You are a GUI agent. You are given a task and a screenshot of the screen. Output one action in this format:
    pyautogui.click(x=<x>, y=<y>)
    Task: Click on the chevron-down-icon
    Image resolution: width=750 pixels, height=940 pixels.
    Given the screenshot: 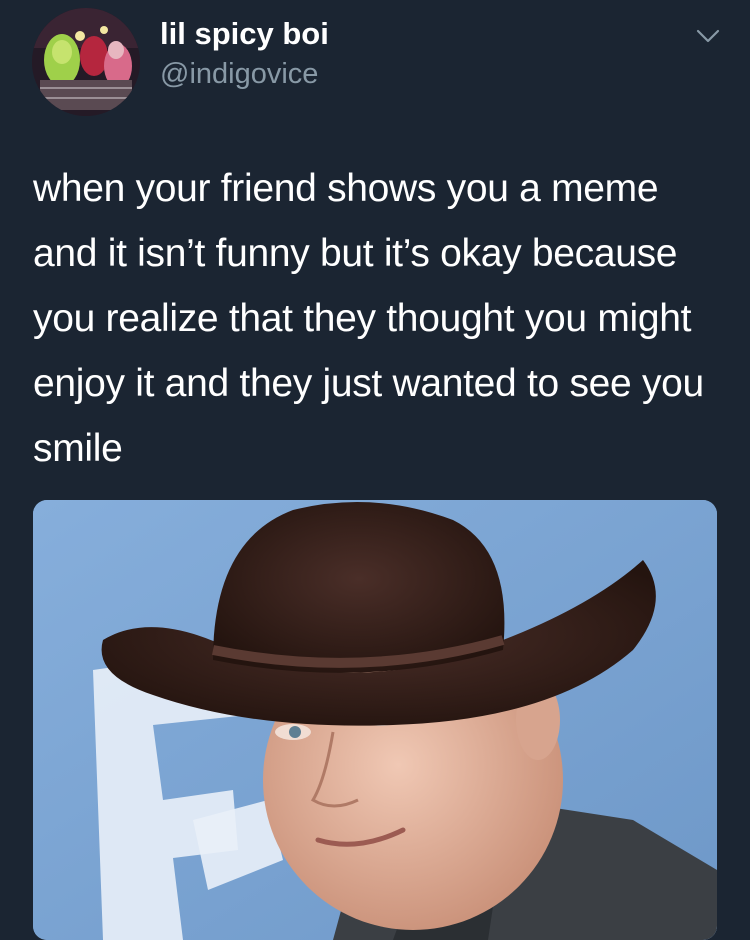 What is the action you would take?
    pyautogui.click(x=708, y=36)
    